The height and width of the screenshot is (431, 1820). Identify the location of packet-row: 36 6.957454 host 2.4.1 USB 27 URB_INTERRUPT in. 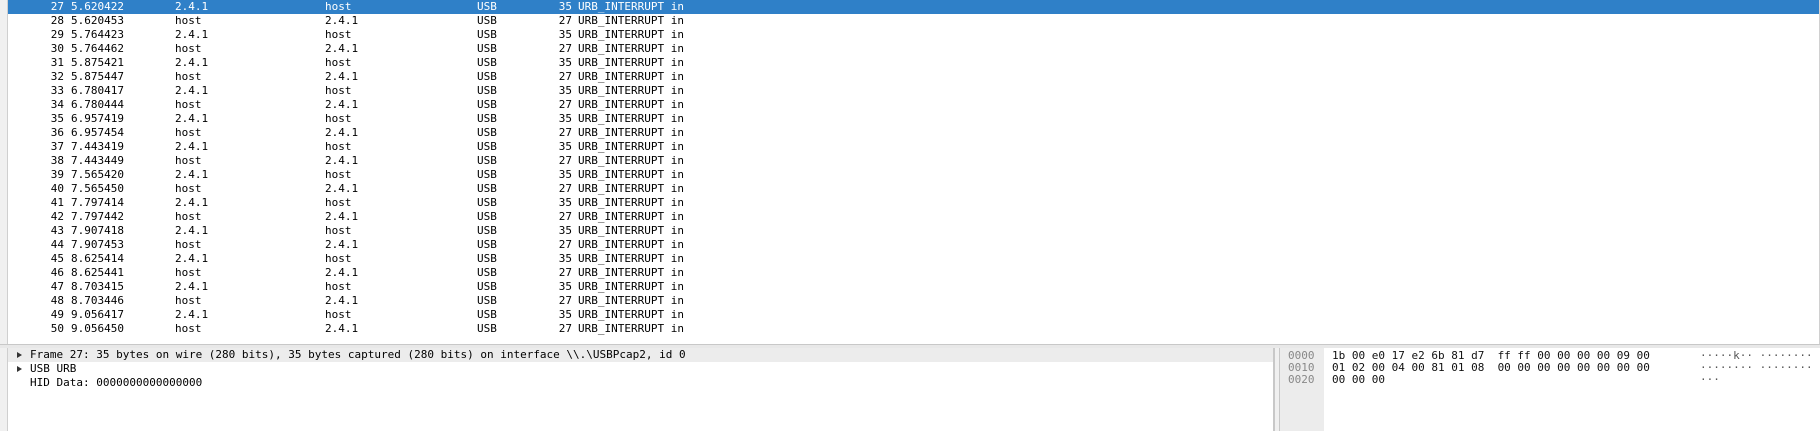
(913, 133).